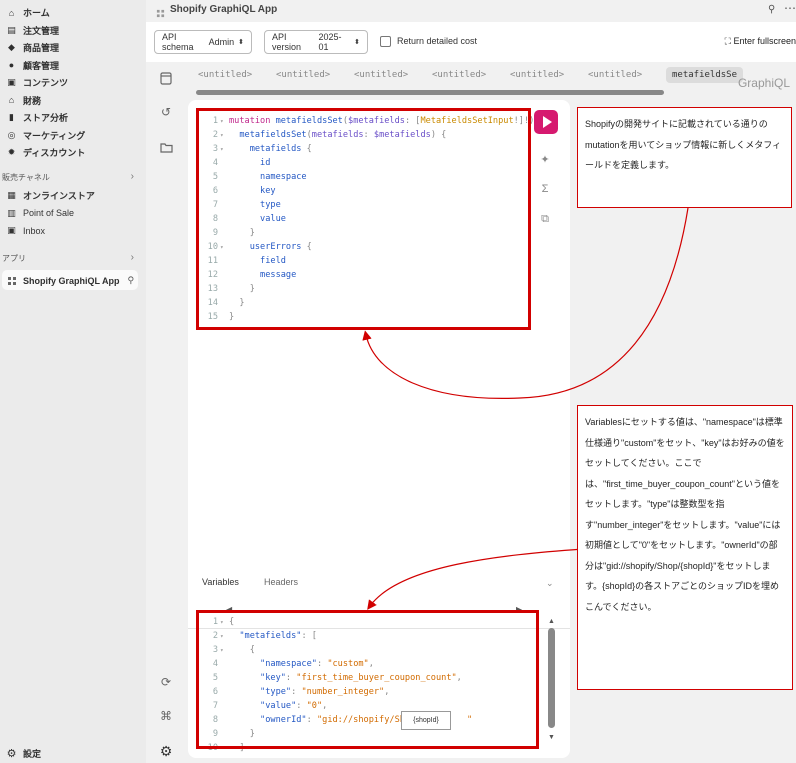 The image size is (796, 763). What do you see at coordinates (72, 258) in the screenshot?
I see `apps-header: アプリ ›` at bounding box center [72, 258].